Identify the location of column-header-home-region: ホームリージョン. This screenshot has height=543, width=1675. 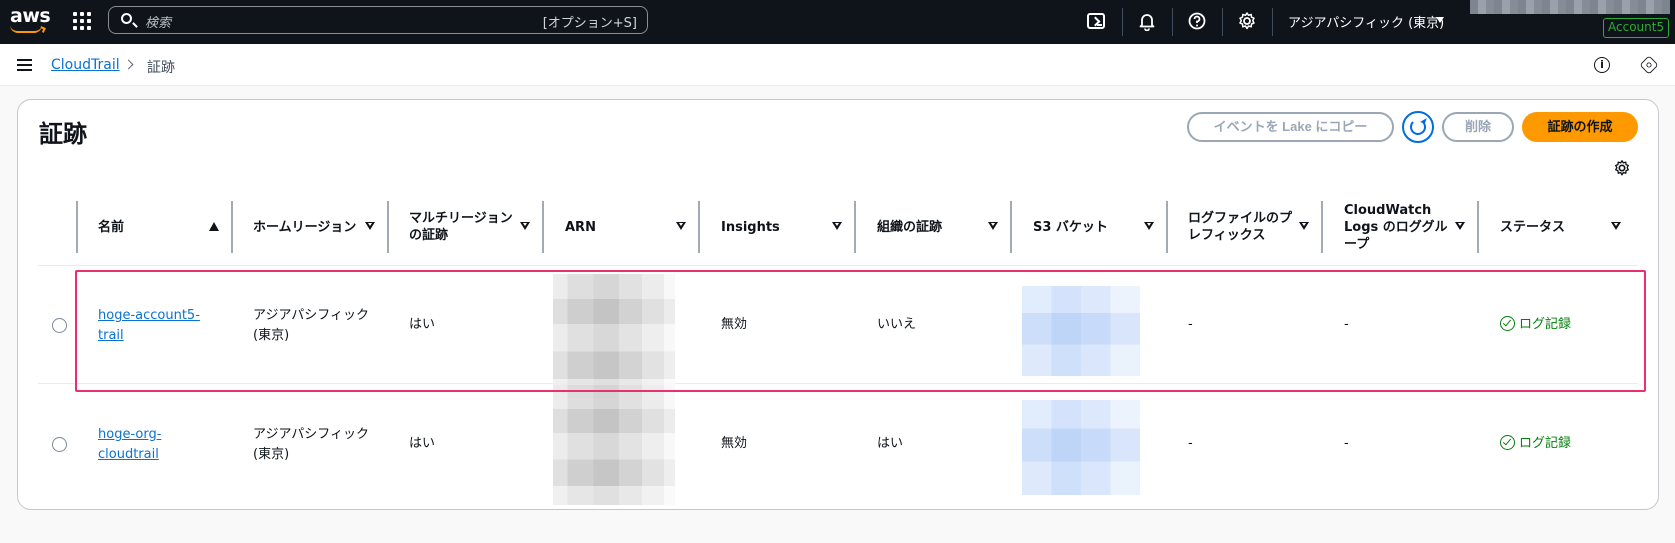
(307, 227).